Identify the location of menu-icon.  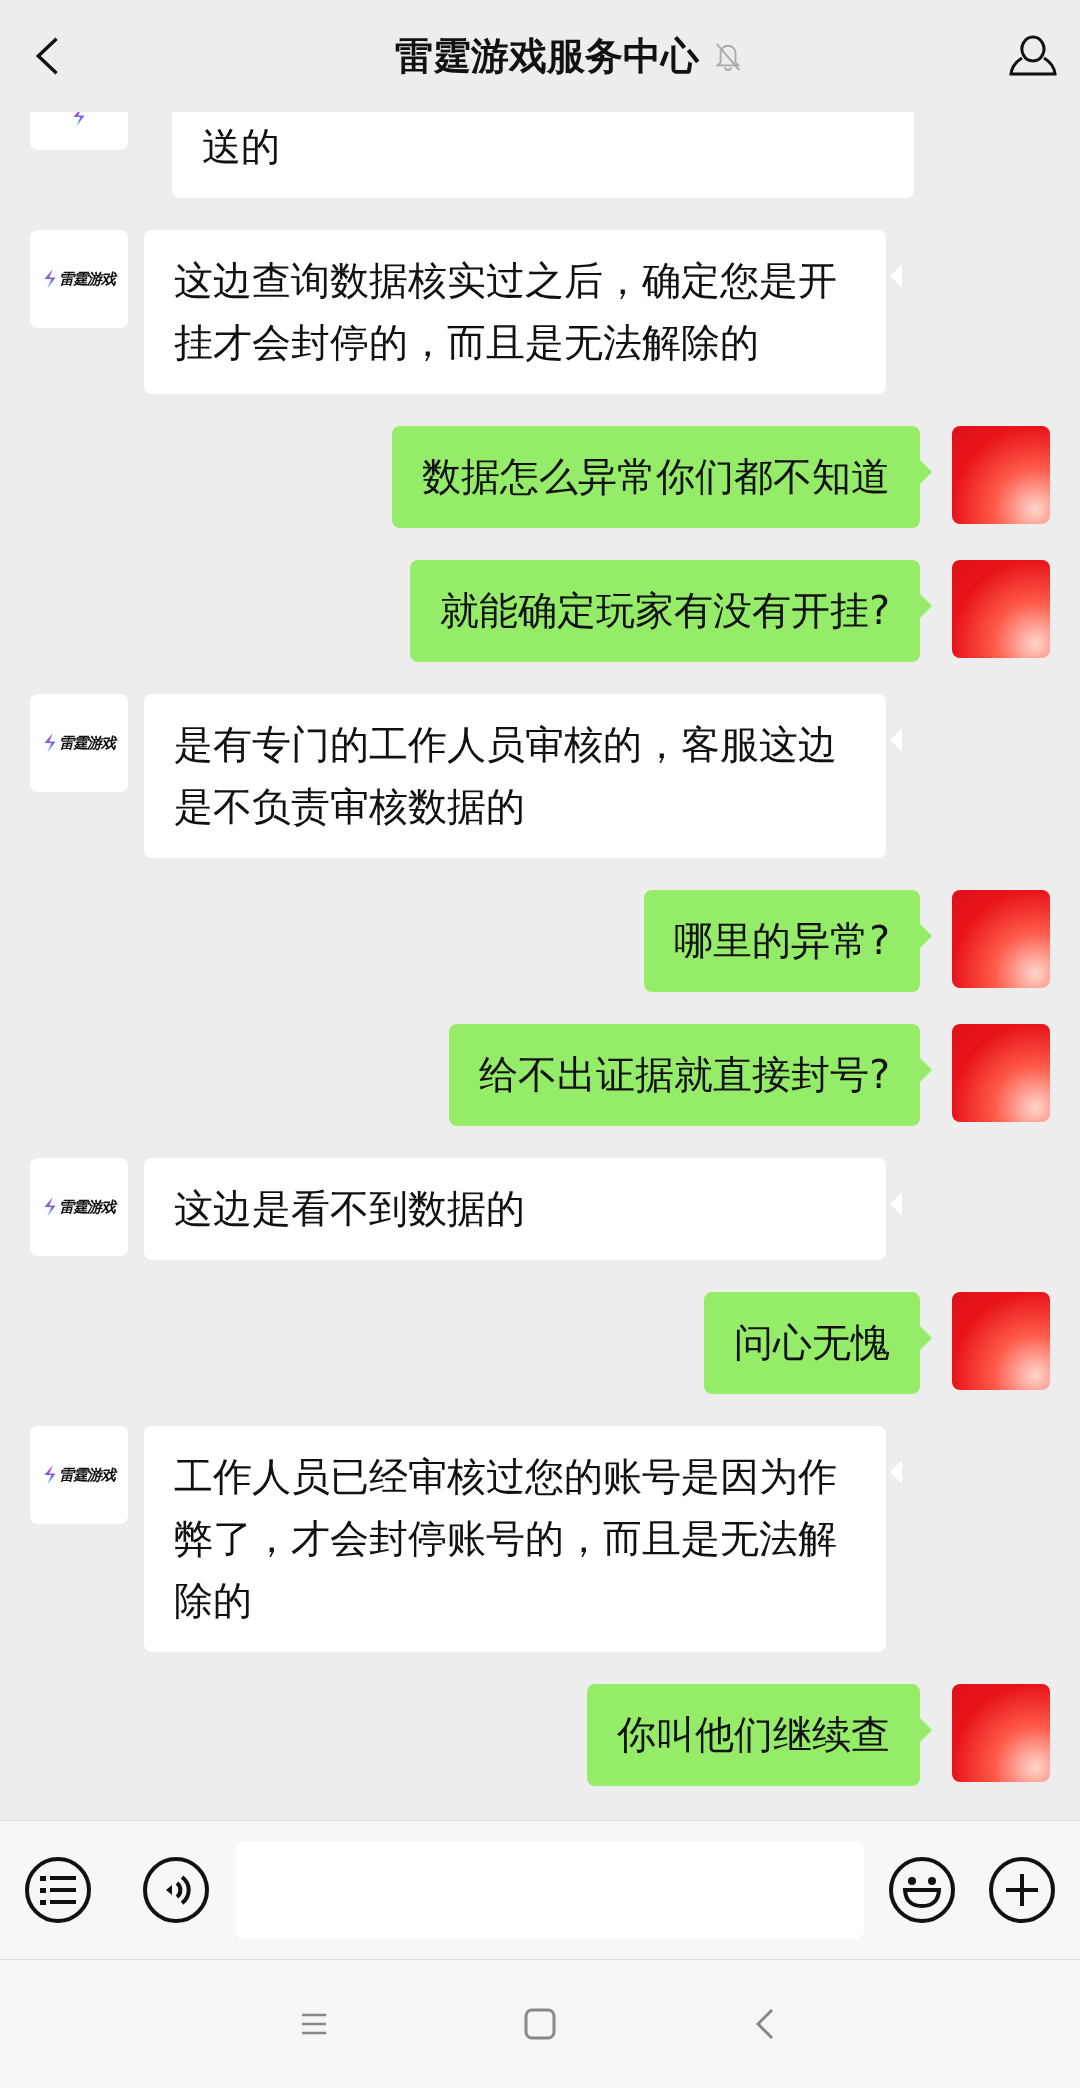
(58, 1890).